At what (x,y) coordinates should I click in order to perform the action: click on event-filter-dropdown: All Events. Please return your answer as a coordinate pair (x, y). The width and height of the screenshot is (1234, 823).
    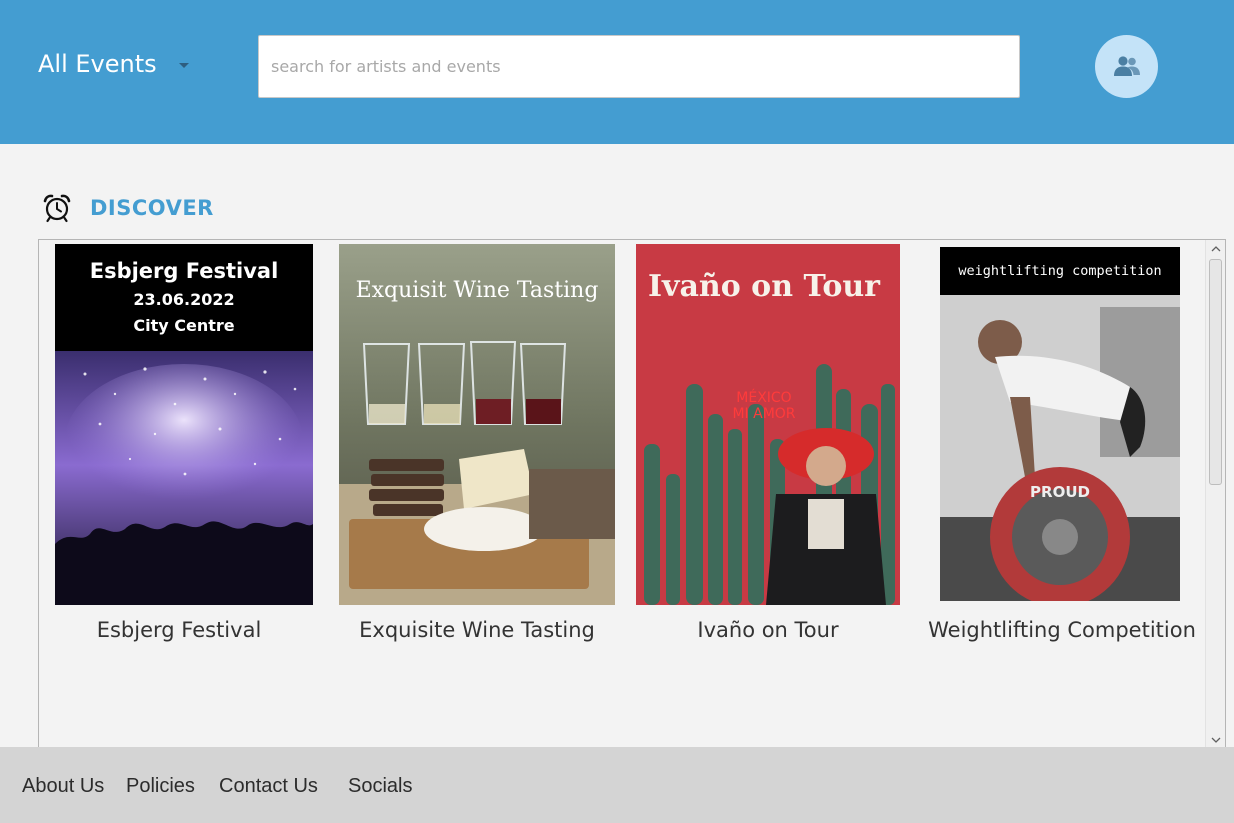
    Looking at the image, I should click on (113, 64).